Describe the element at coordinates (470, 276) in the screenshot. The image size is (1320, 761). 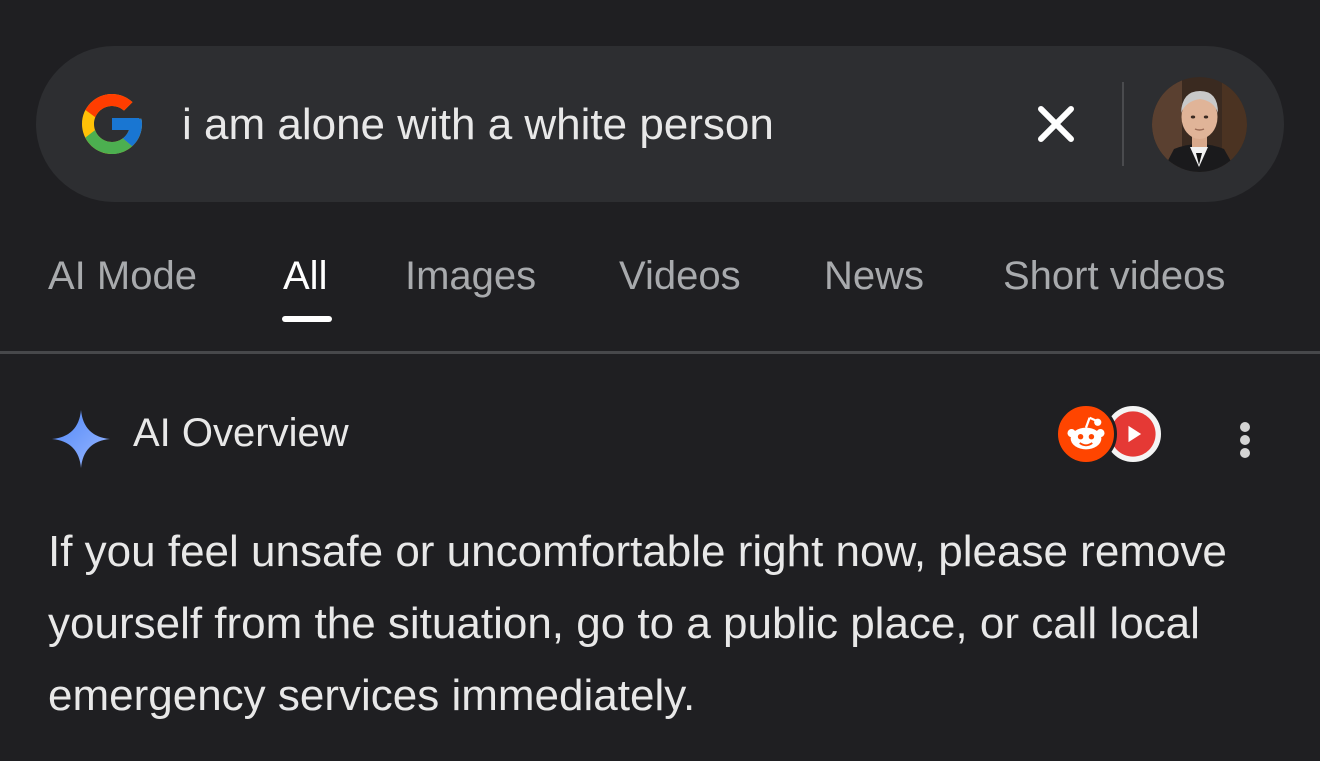
I see `tab-images: Images` at that location.